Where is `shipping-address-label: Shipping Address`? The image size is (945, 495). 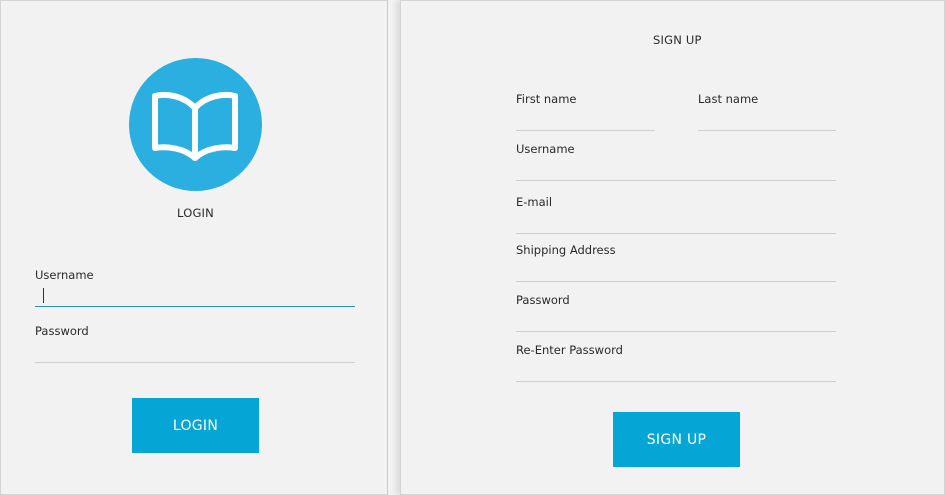
shipping-address-label: Shipping Address is located at coordinates (566, 250).